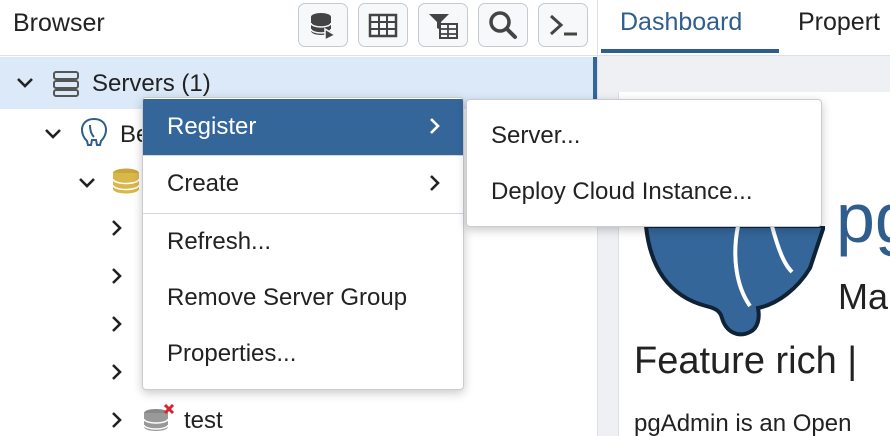 The image size is (890, 436). I want to click on tree-label-servers: Servers (1), so click(151, 83).